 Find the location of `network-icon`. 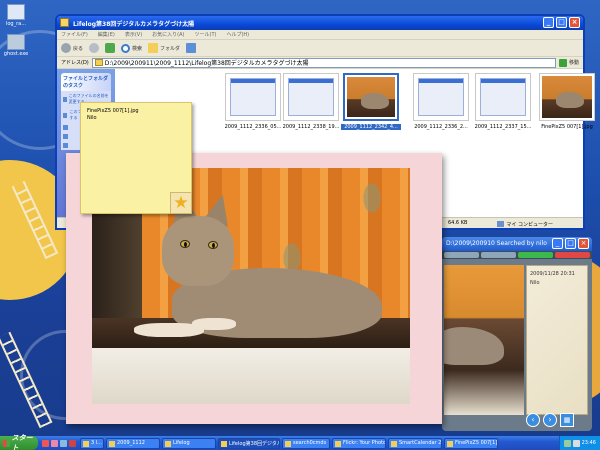

network-icon is located at coordinates (567, 443).